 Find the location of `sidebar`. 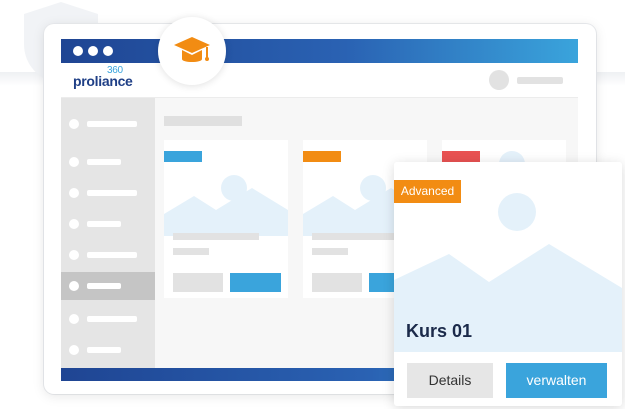

sidebar is located at coordinates (108, 233).